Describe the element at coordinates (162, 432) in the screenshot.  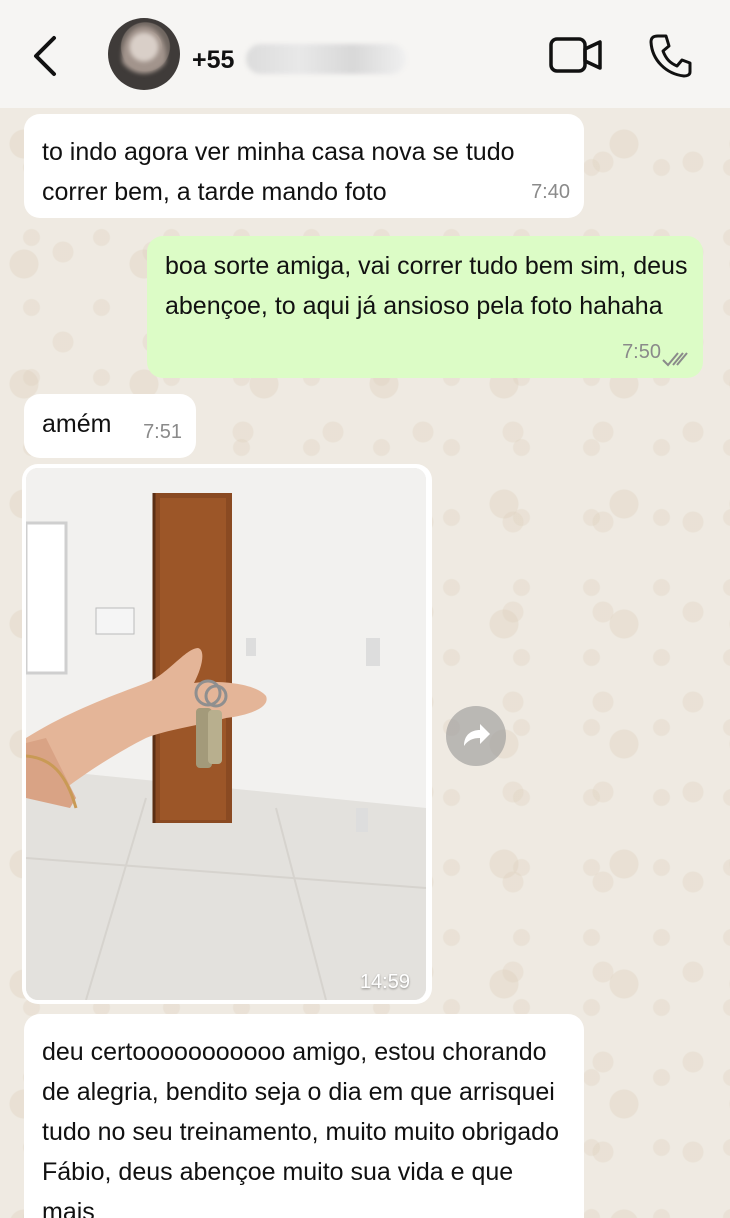
I see `message-time: 7:51` at that location.